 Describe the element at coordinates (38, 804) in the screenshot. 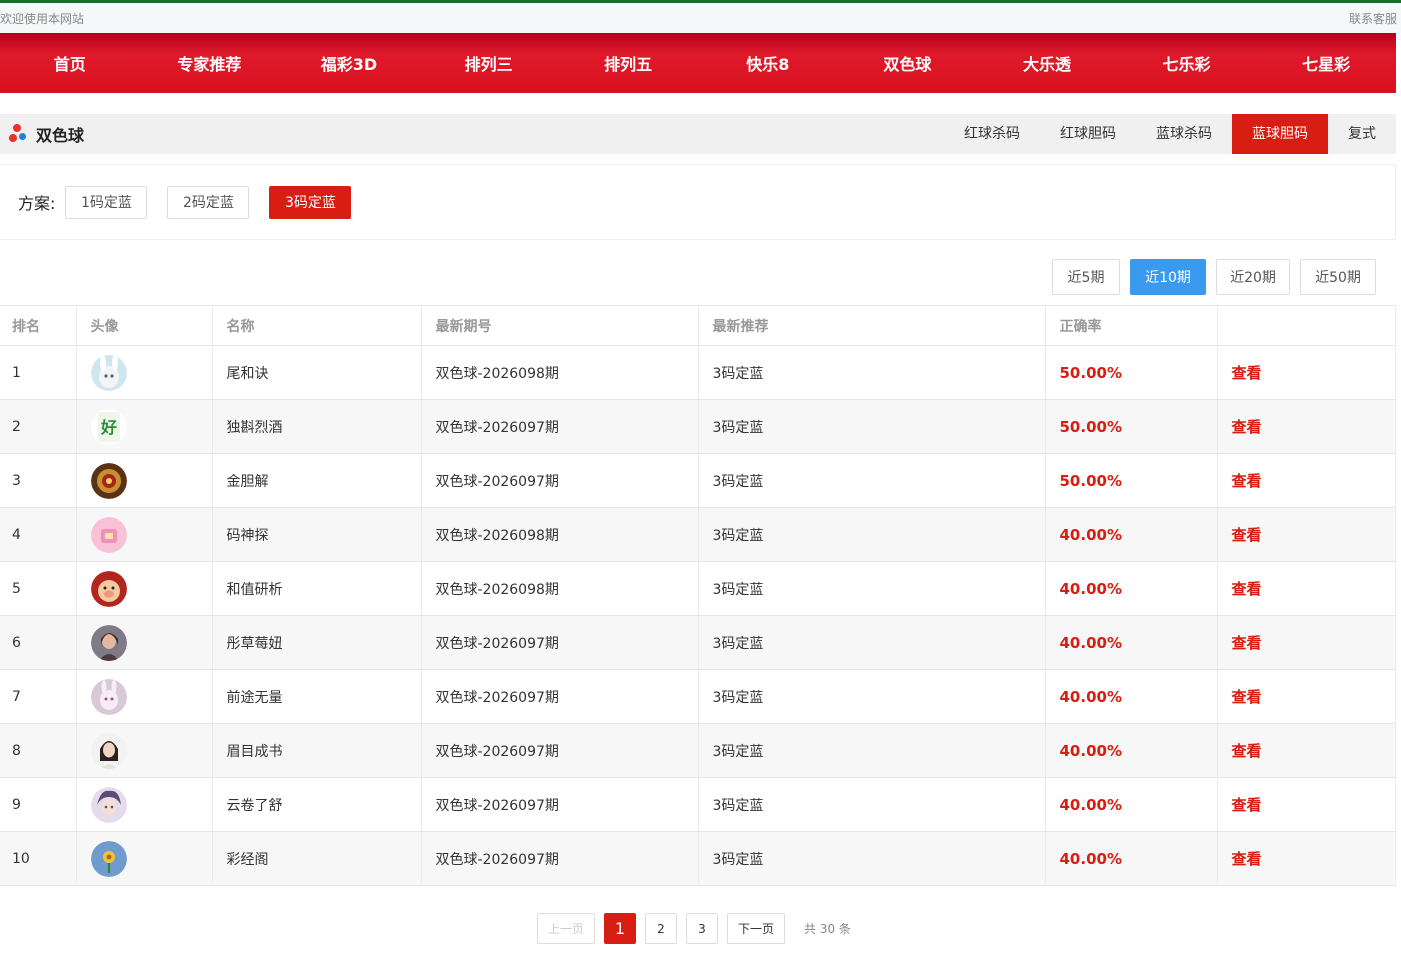

I see `rank-cell: 9` at that location.